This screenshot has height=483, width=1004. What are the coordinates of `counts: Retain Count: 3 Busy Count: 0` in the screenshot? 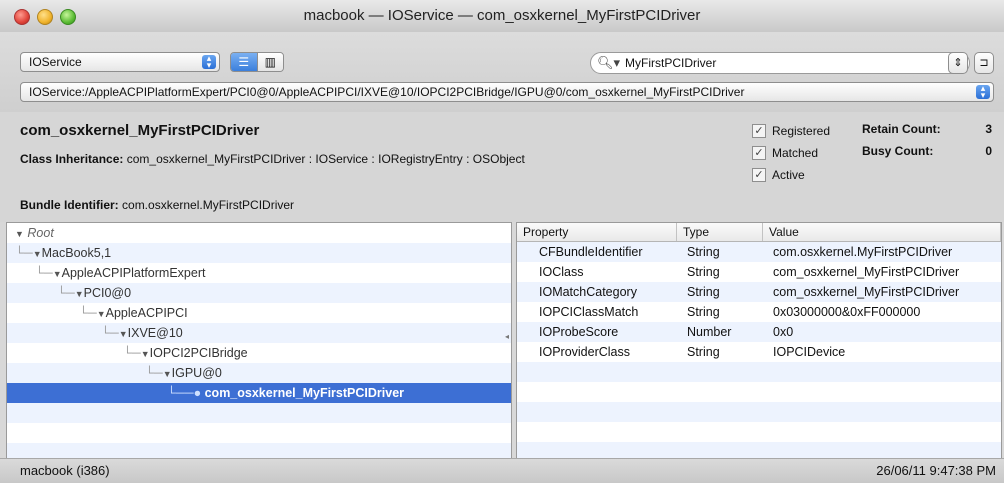 It's located at (927, 144).